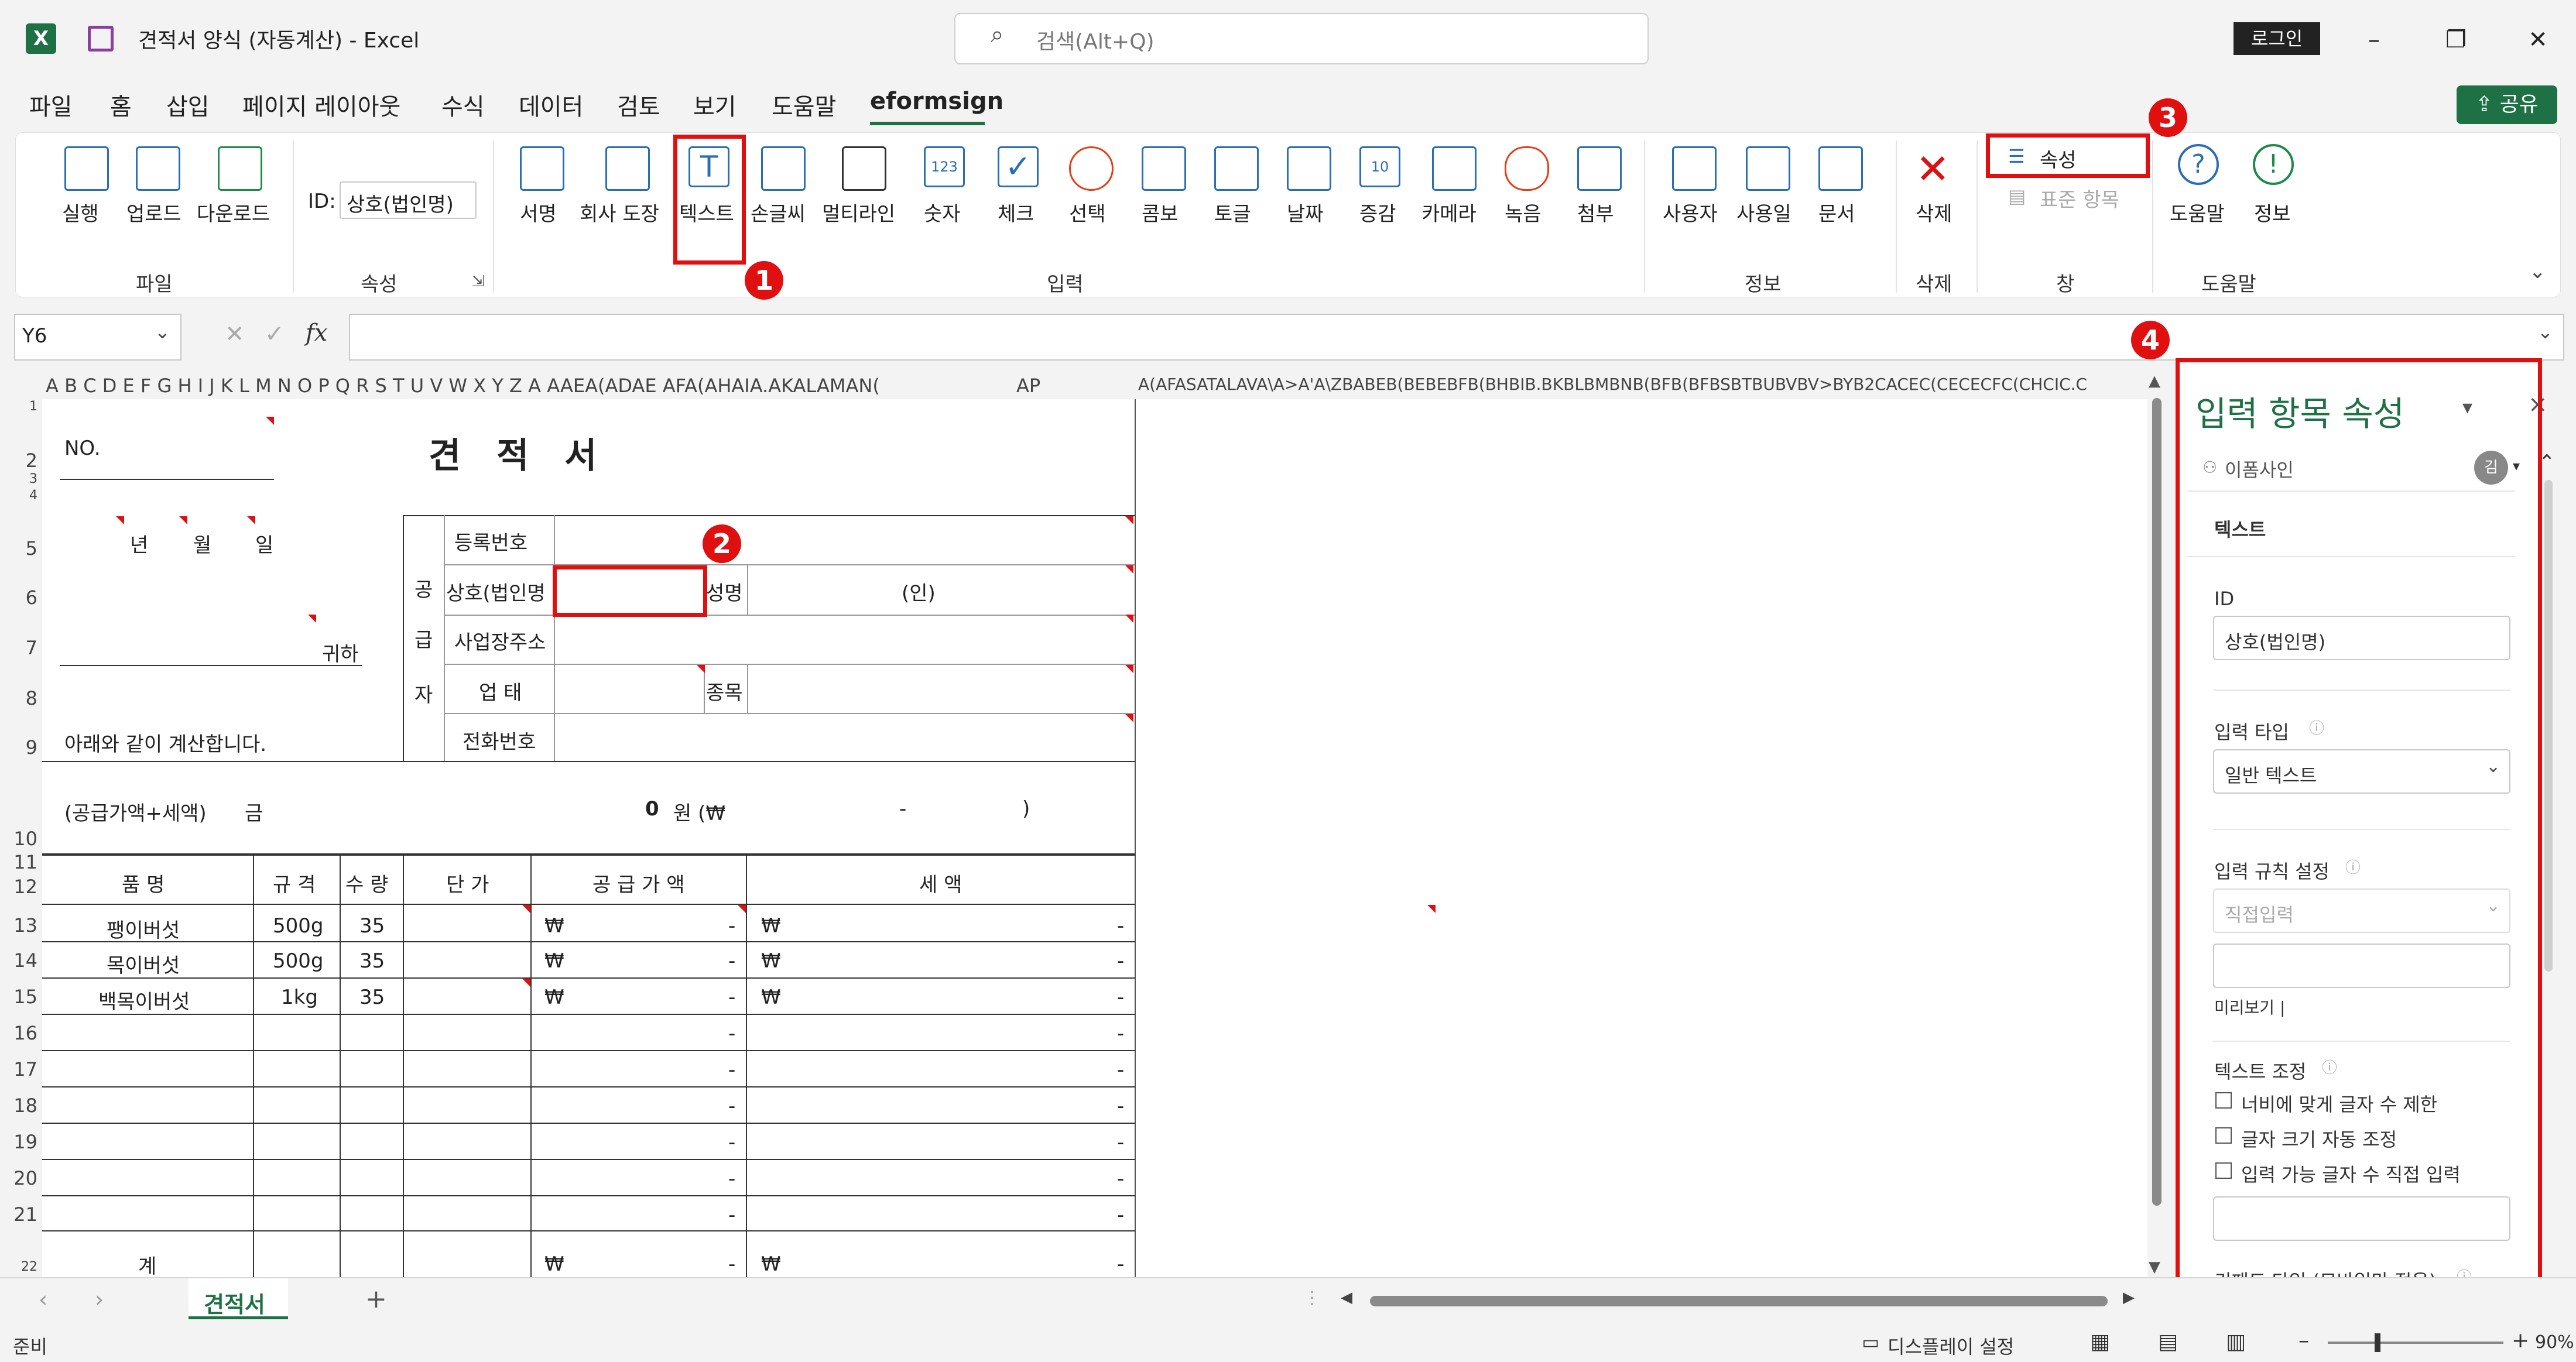 This screenshot has height=1362, width=2576. What do you see at coordinates (936, 102) in the screenshot?
I see `menu-eformsign: eformsign` at bounding box center [936, 102].